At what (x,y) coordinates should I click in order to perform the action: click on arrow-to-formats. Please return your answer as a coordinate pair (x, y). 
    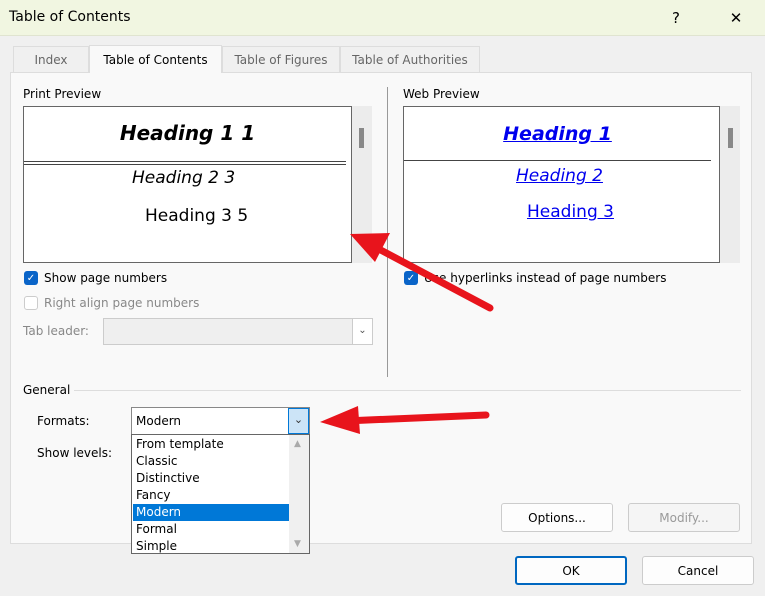
    Looking at the image, I should click on (405, 420).